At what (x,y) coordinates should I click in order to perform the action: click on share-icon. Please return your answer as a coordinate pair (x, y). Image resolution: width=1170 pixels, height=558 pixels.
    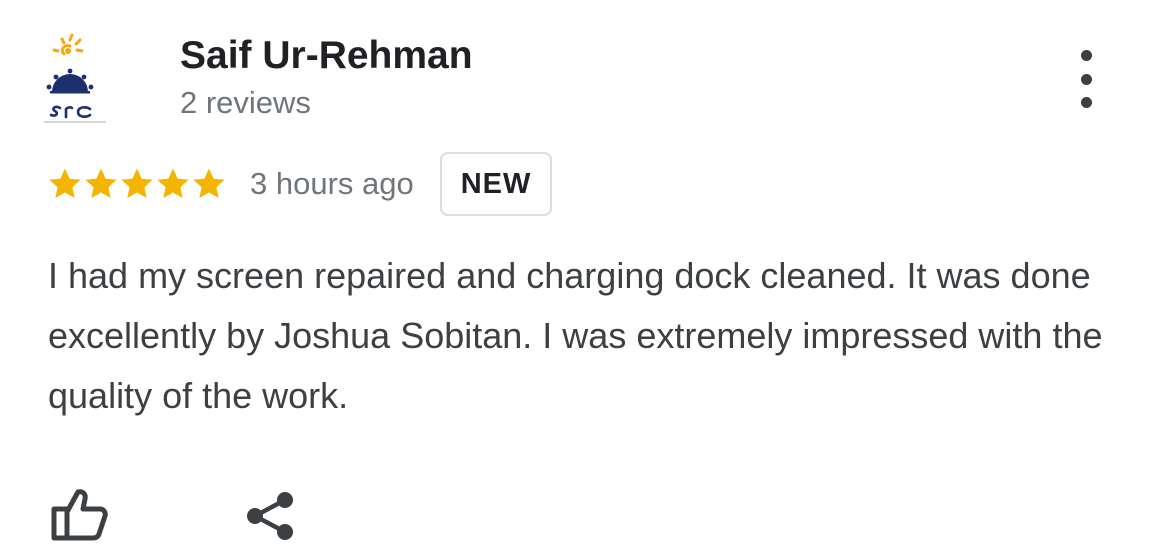
    Looking at the image, I should click on (270, 516).